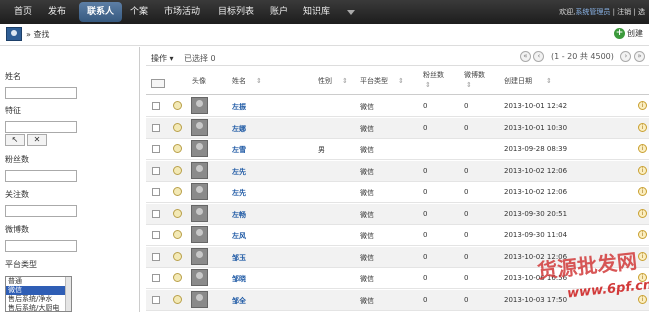 This screenshot has width=649, height=312. What do you see at coordinates (397, 106) in the screenshot?
I see `table-row: i 左振 微信 0 0 2013-10-01 12:42` at bounding box center [397, 106].